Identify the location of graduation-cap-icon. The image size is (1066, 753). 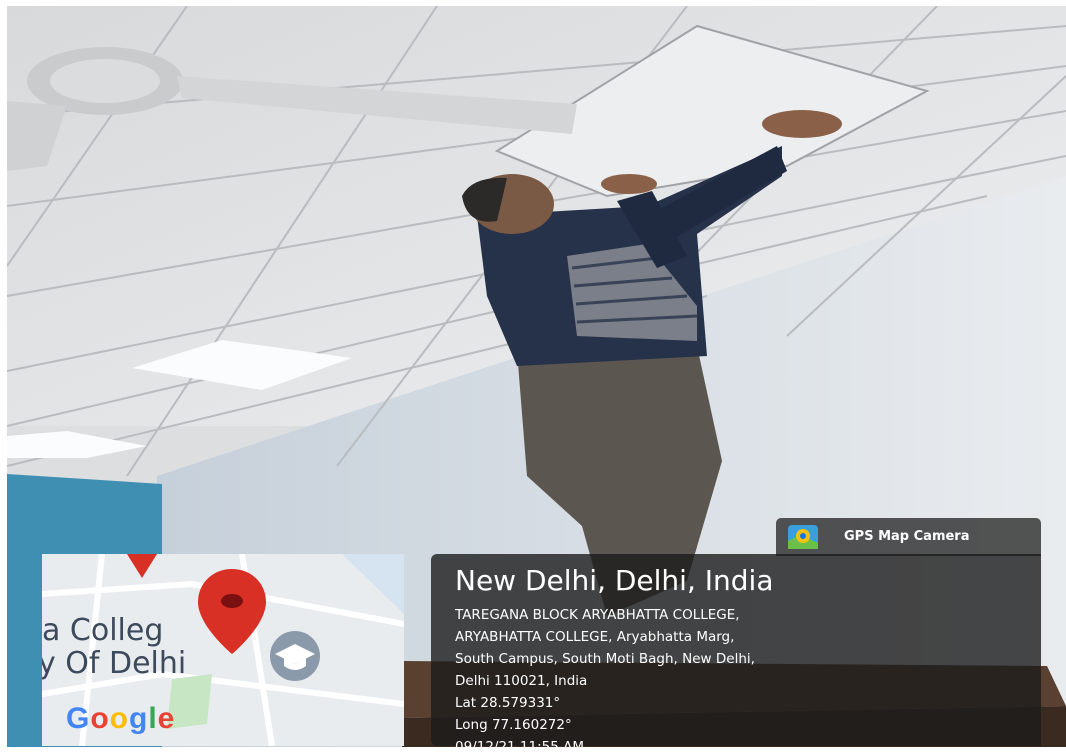
(295, 656).